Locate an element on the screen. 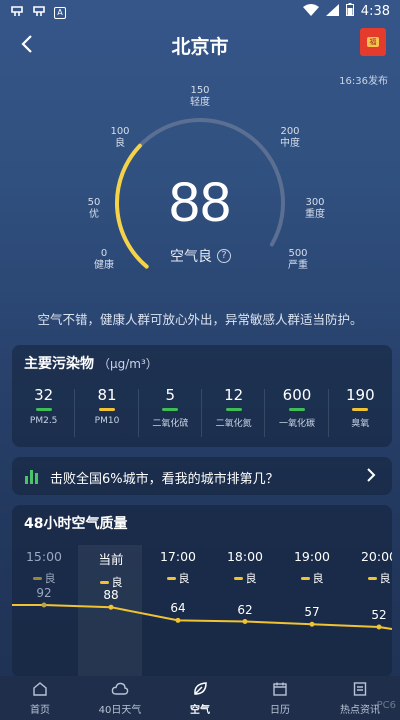  pollutant-name: PM2.5 is located at coordinates (43, 421).